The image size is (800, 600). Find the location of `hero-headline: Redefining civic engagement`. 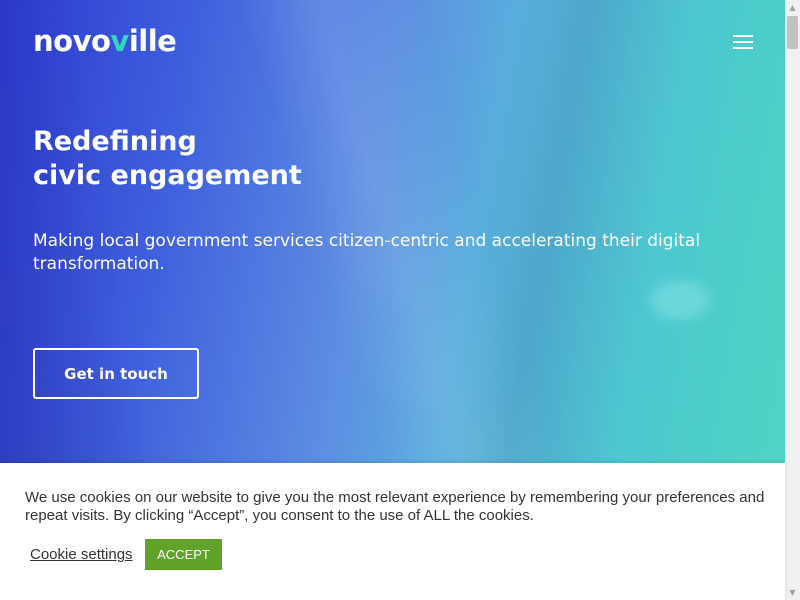

hero-headline: Redefining civic engagement is located at coordinates (233, 159).